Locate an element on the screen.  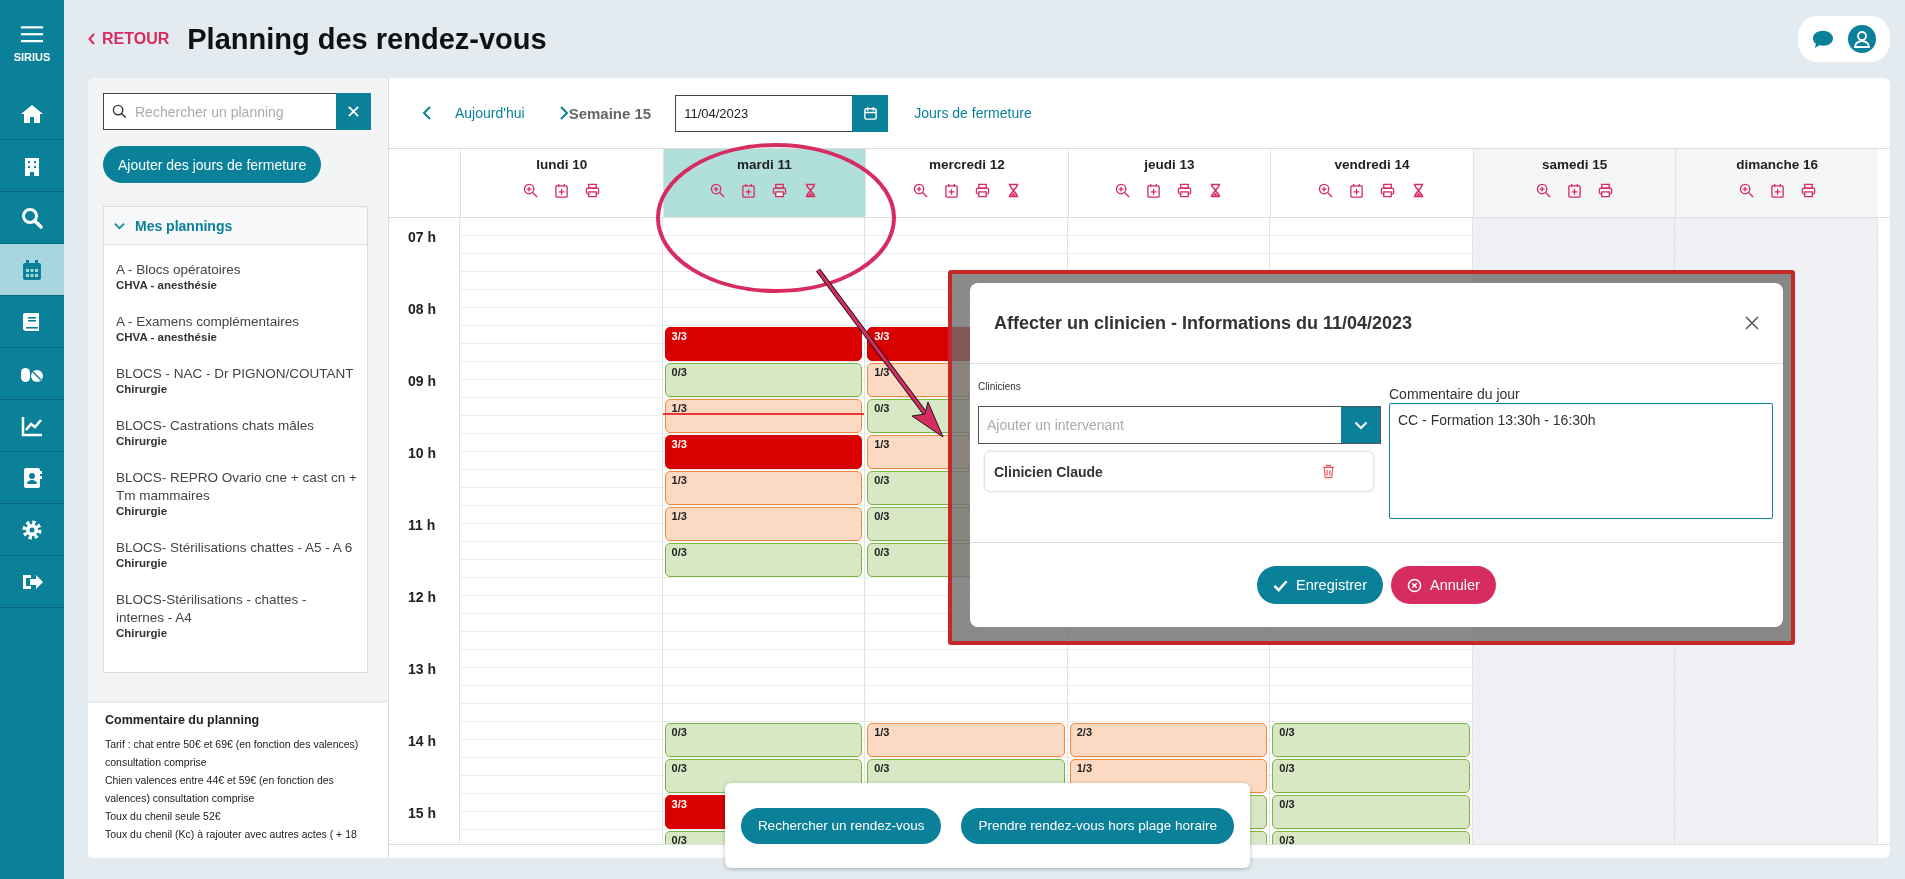
close-icon is located at coordinates (1752, 323).